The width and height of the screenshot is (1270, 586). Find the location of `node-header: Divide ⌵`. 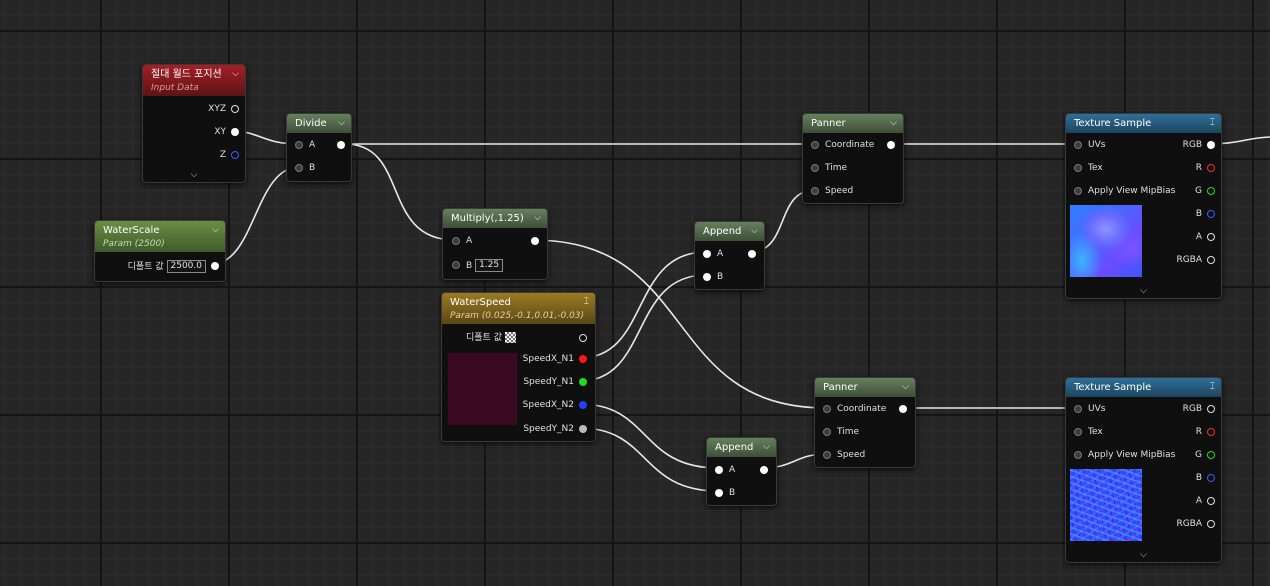

node-header: Divide ⌵ is located at coordinates (319, 123).